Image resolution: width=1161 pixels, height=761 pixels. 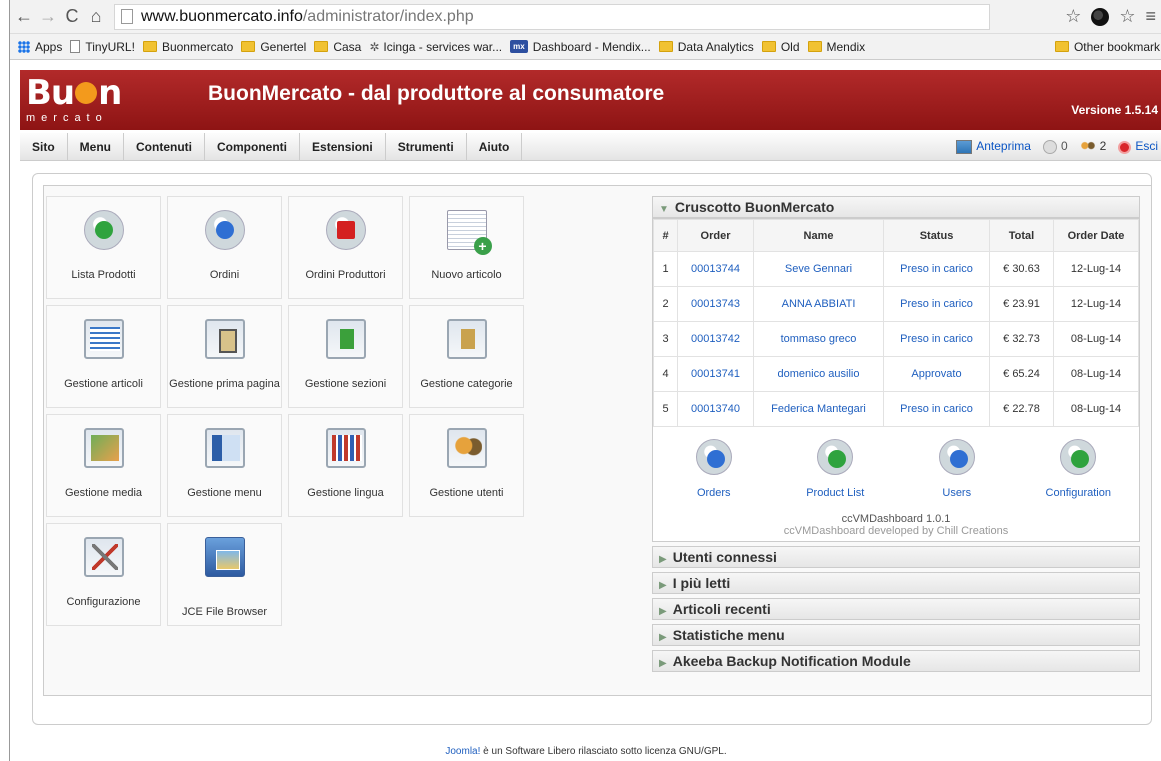 What do you see at coordinates (374, 46) in the screenshot?
I see `icinga-icon: ✲` at bounding box center [374, 46].